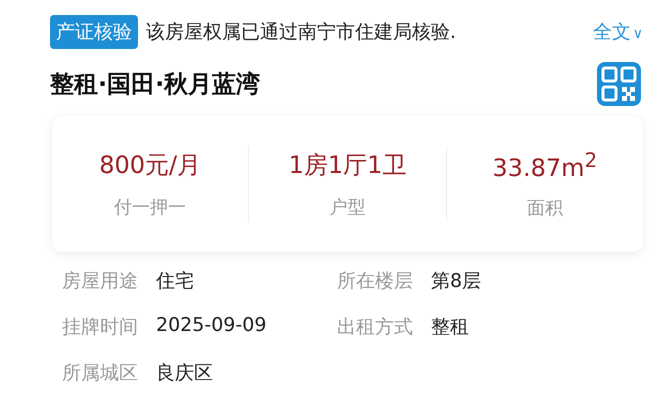 The height and width of the screenshot is (412, 667). I want to click on detail-label: 所在楼层, so click(375, 281).